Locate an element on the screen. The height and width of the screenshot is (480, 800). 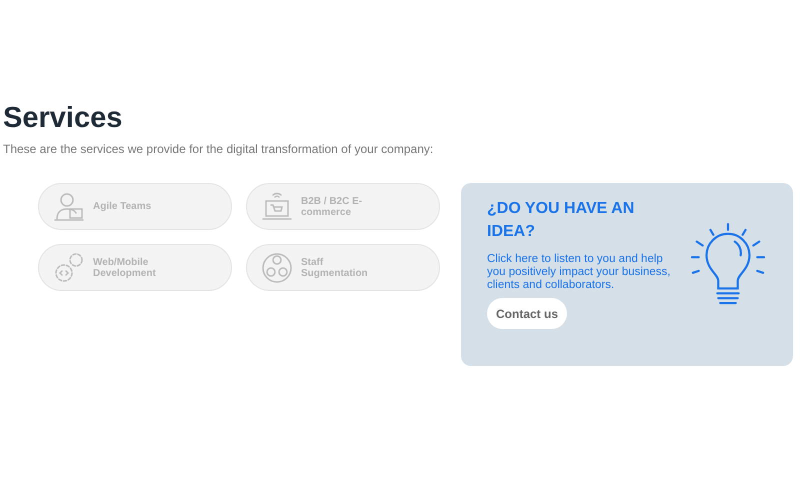
gears-code-icon is located at coordinates (69, 268).